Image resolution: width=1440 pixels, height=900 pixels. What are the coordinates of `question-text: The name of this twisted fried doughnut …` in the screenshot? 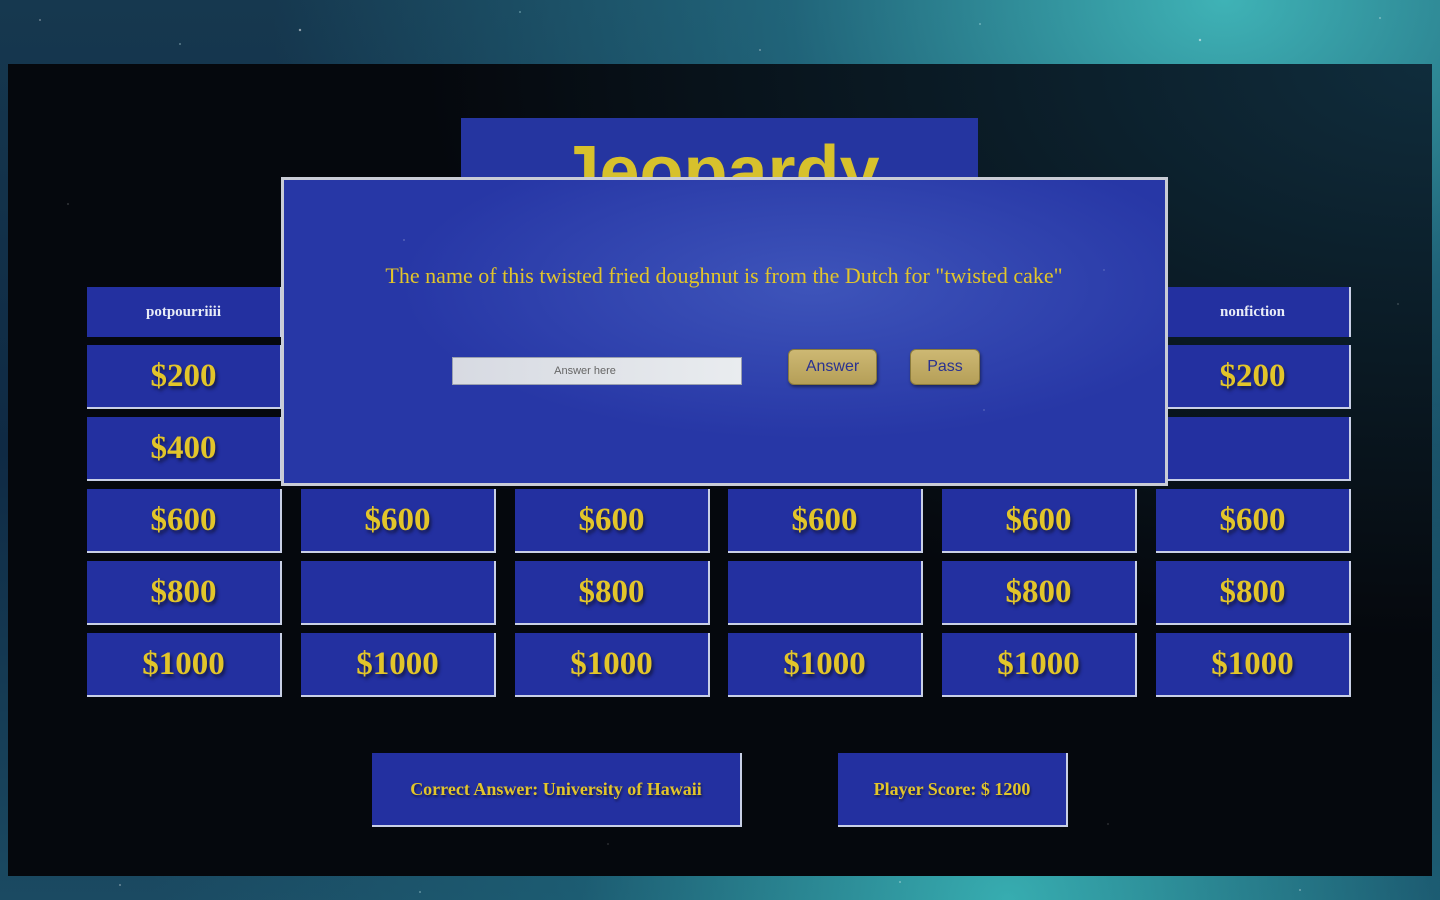 It's located at (724, 275).